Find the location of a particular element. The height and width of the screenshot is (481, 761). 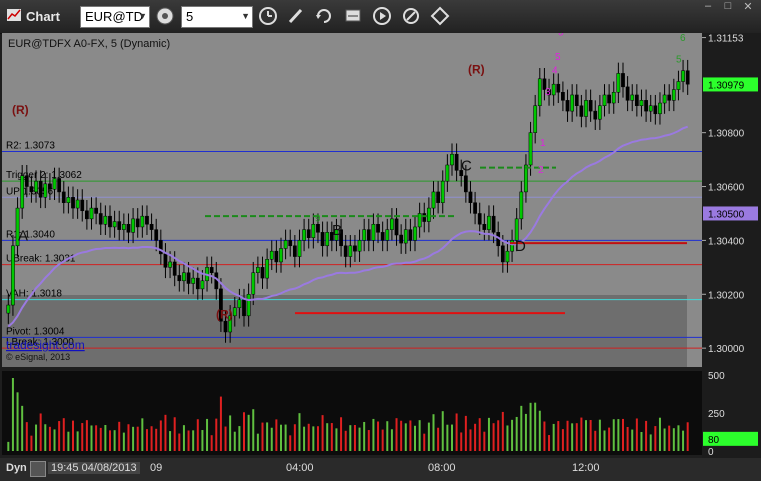

x-tick-1: 04:00 is located at coordinates (300, 468).